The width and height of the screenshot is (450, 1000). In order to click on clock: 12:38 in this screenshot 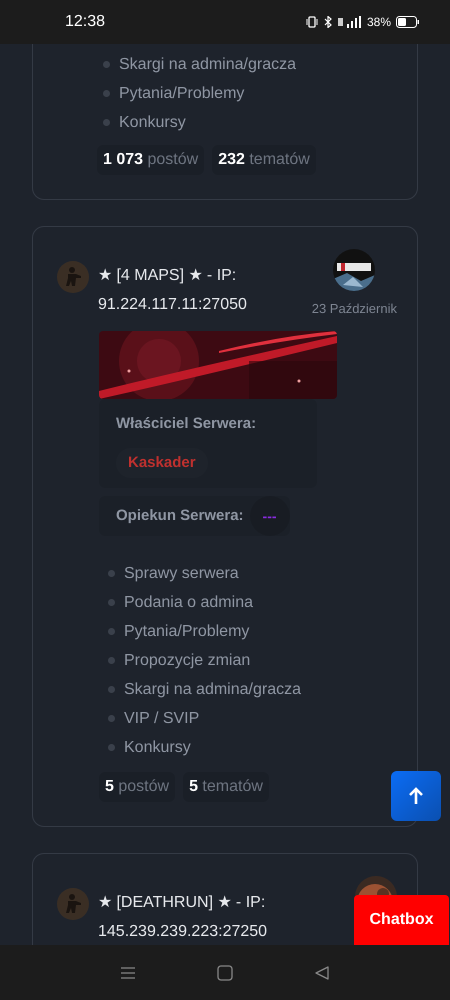, I will do `click(85, 22)`.